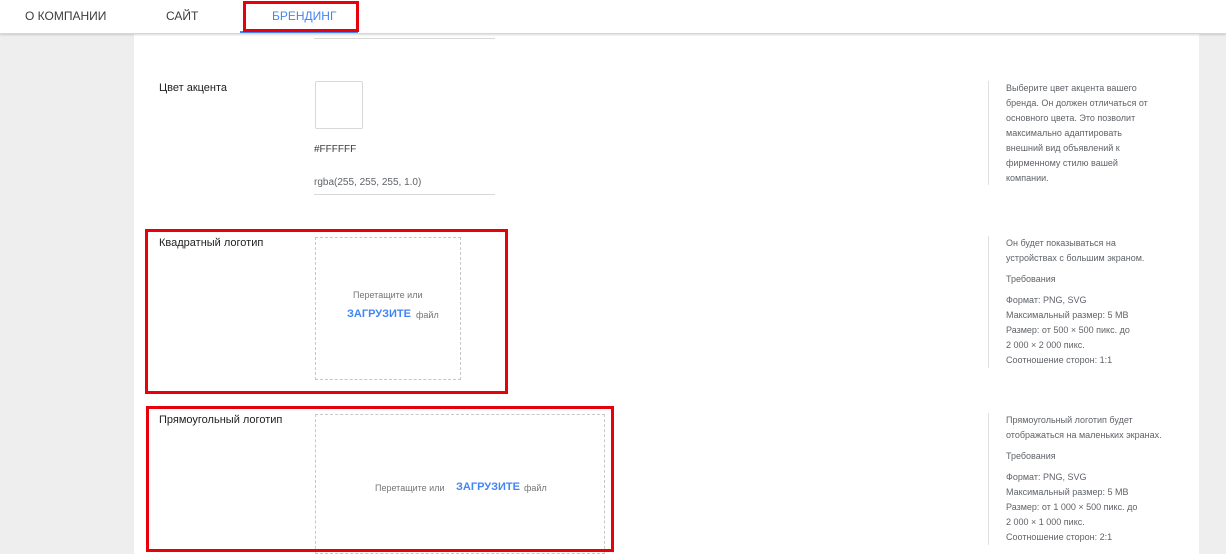 The height and width of the screenshot is (554, 1226). Describe the element at coordinates (1068, 330) in the screenshot. I see `requirement-item: Размер: от 500 × 500 пикс. до` at that location.